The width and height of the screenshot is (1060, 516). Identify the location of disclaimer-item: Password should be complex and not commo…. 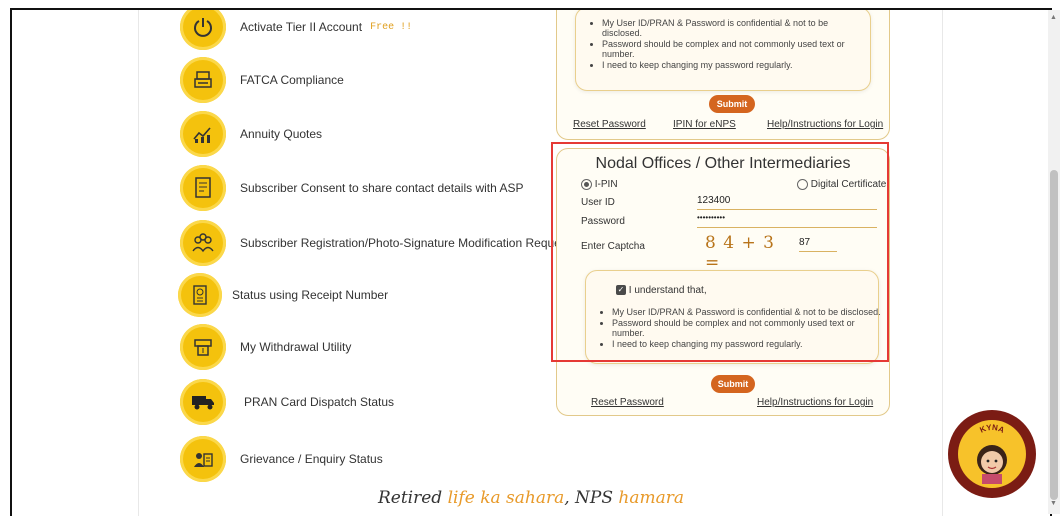
(736, 49).